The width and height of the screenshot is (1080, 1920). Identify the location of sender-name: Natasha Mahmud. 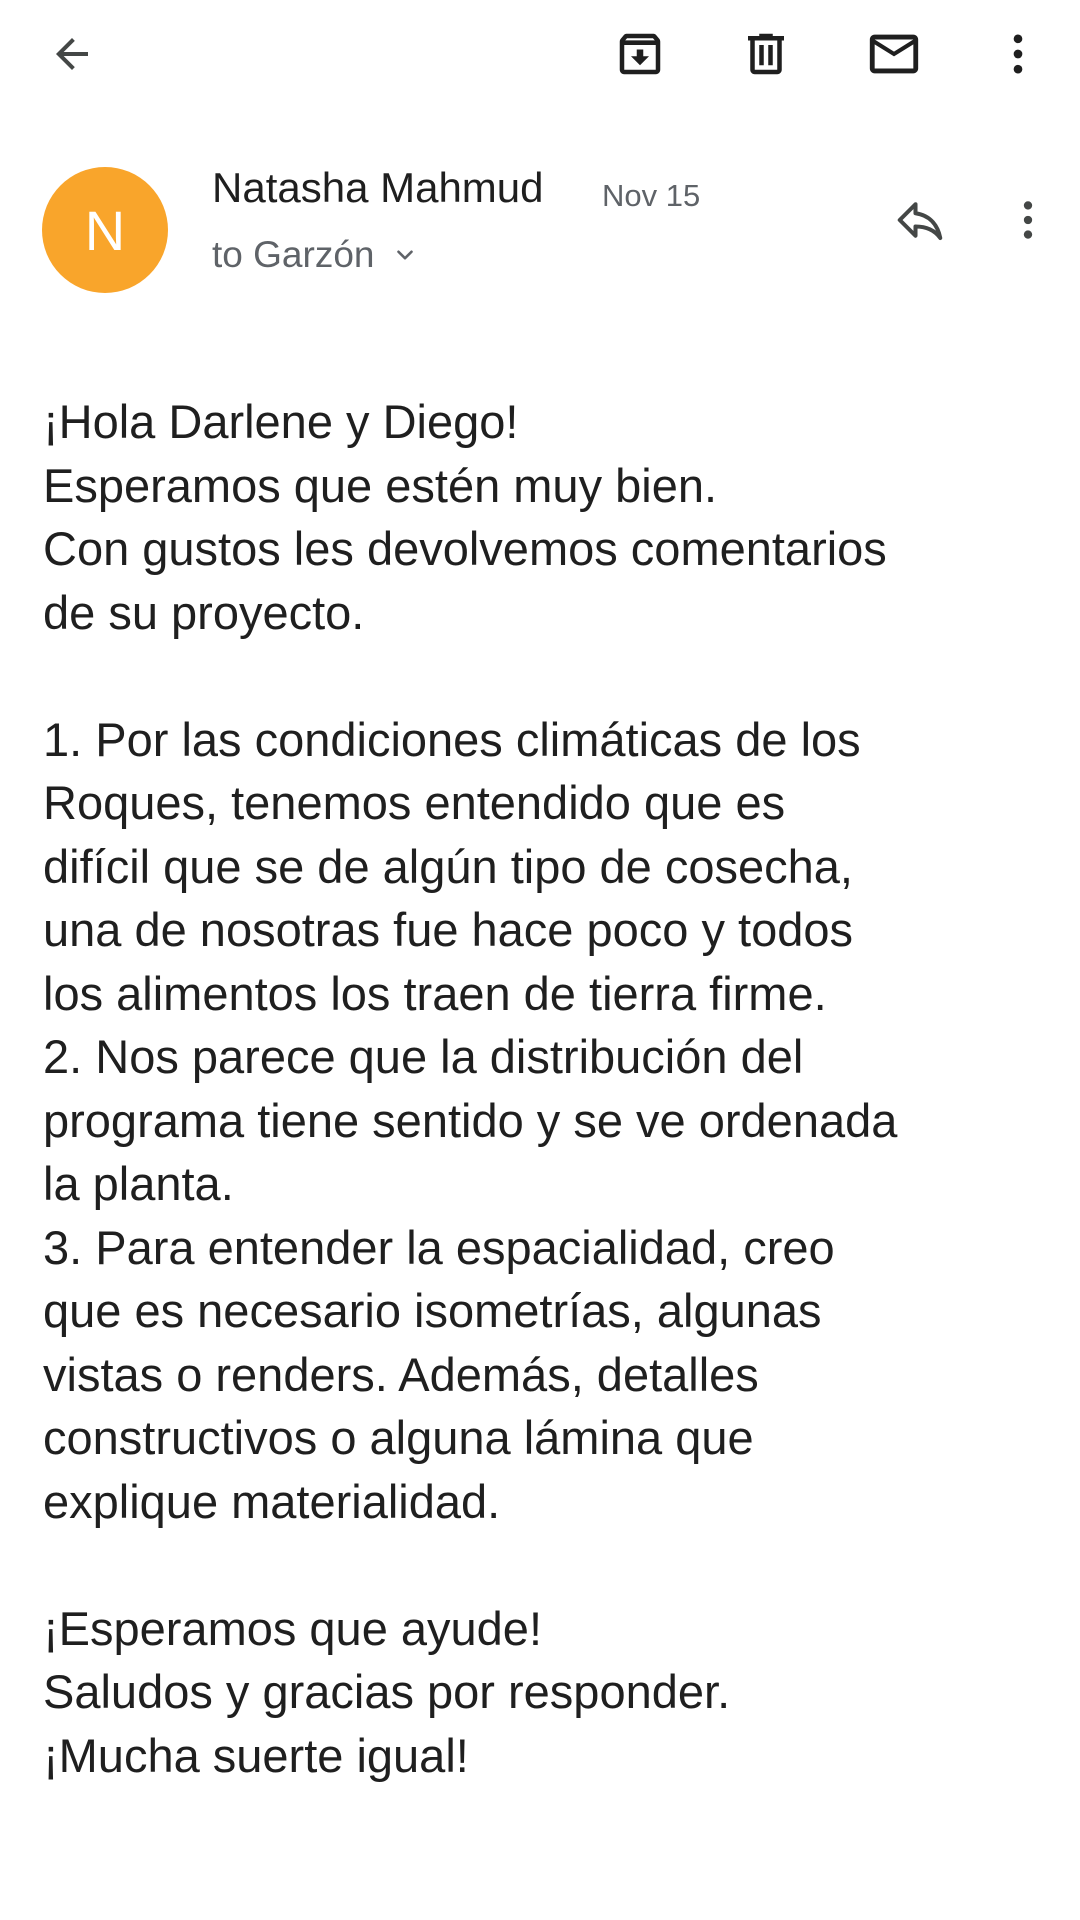
(378, 187).